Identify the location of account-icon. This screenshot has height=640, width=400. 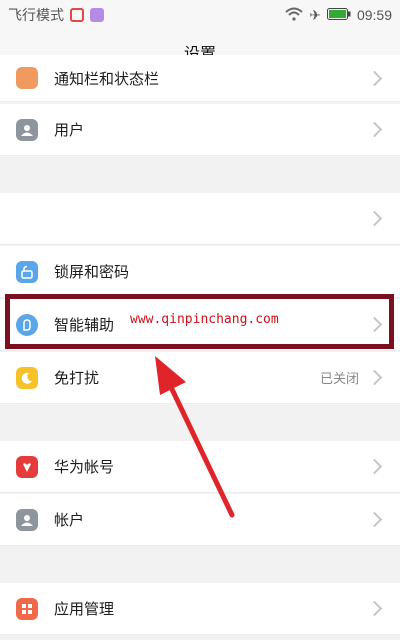
(27, 519).